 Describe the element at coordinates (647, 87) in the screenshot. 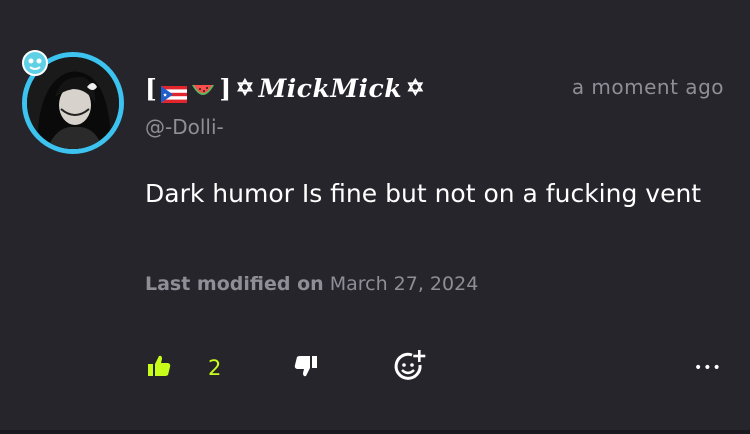

I see `comment-timestamp: a moment ago` at that location.